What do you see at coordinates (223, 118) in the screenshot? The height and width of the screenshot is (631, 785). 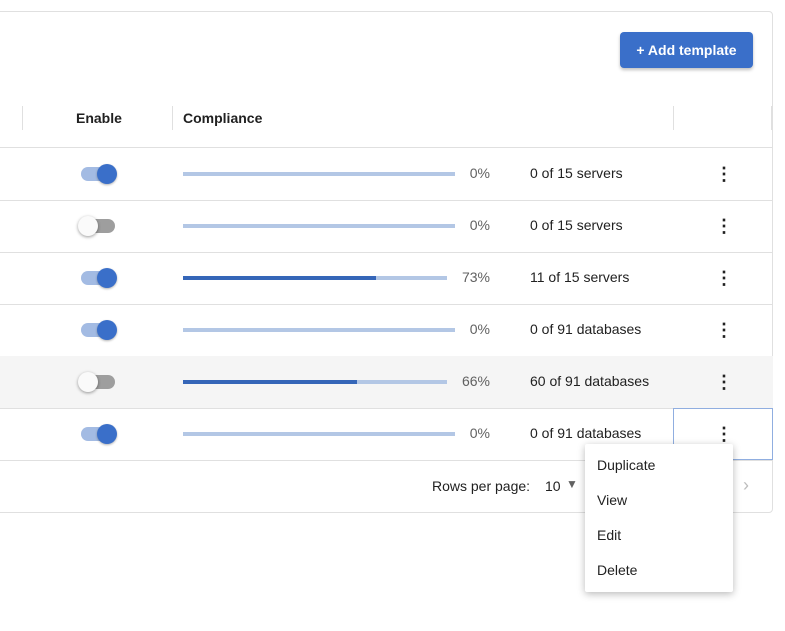 I see `header-compliance: Compliance` at bounding box center [223, 118].